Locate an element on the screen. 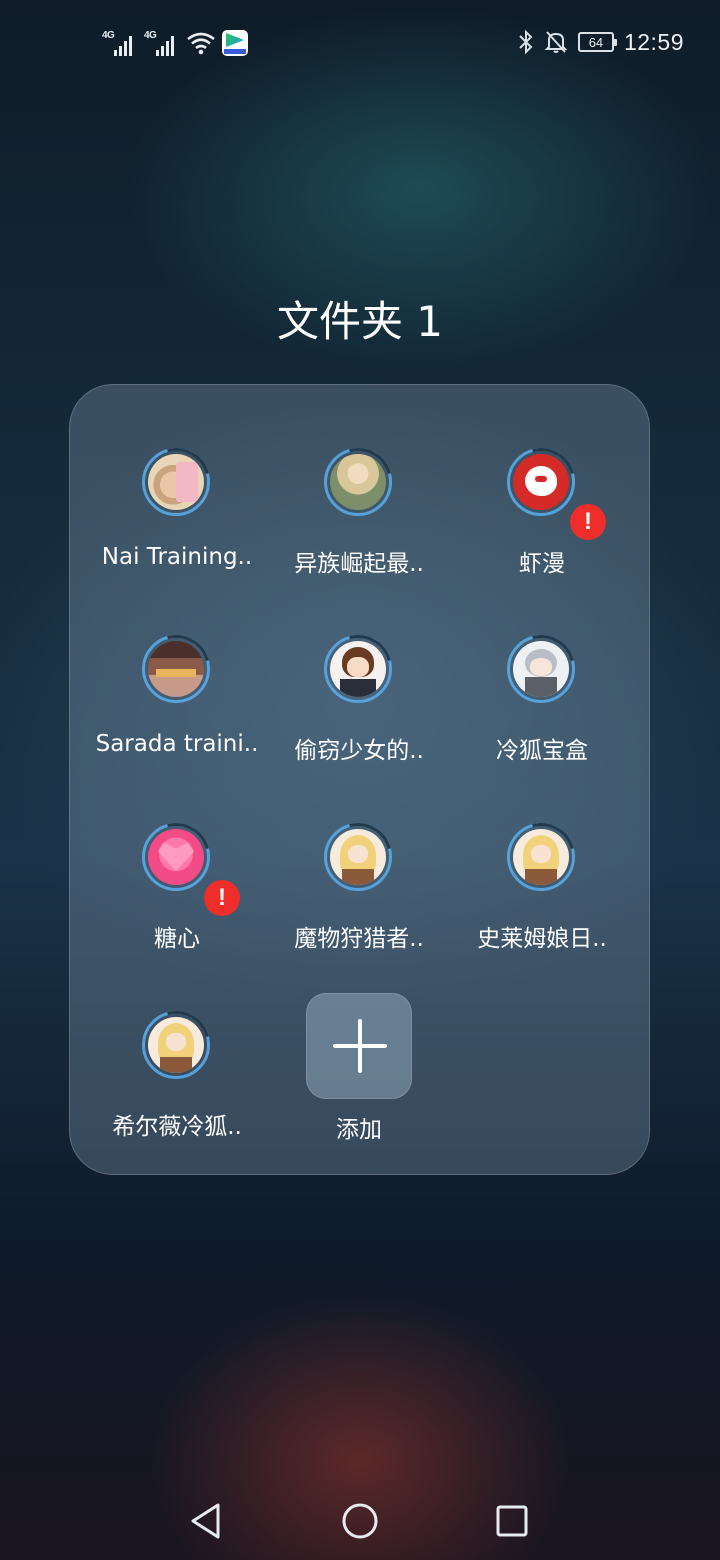 The width and height of the screenshot is (720, 1560). app-label: 冷狐宝盒 is located at coordinates (542, 751).